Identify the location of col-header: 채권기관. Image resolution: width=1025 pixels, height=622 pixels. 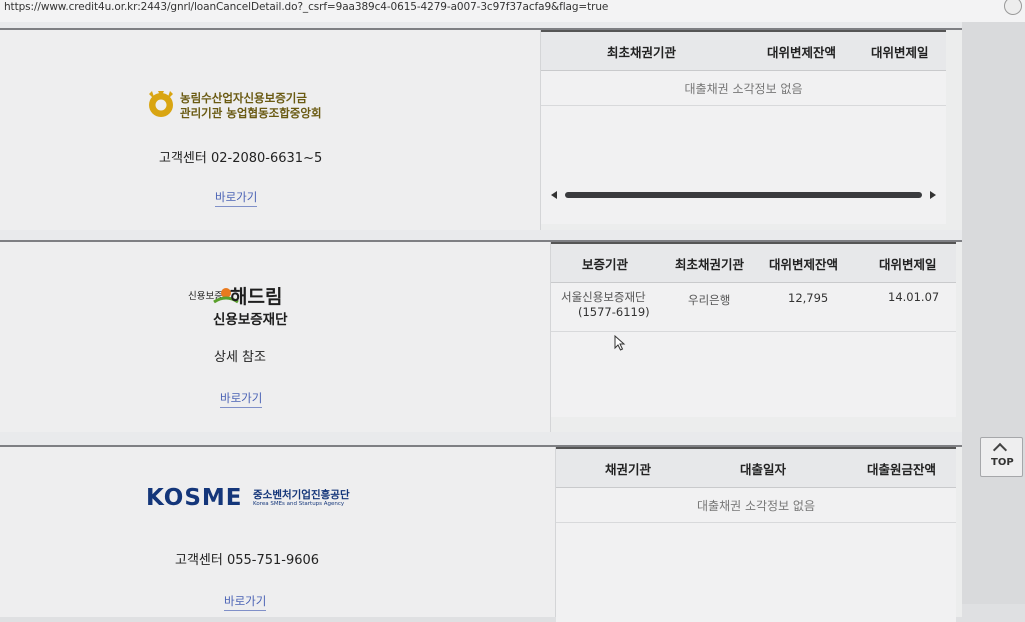
(628, 469).